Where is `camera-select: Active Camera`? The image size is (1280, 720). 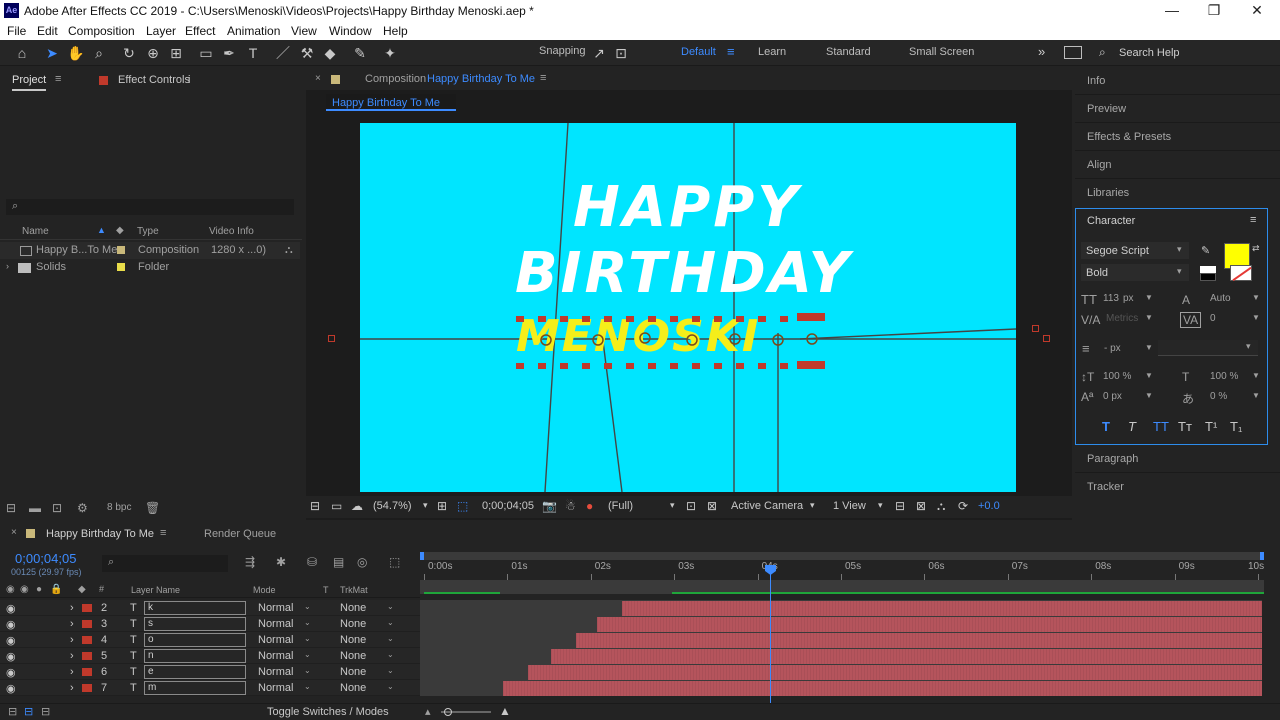 camera-select: Active Camera is located at coordinates (767, 506).